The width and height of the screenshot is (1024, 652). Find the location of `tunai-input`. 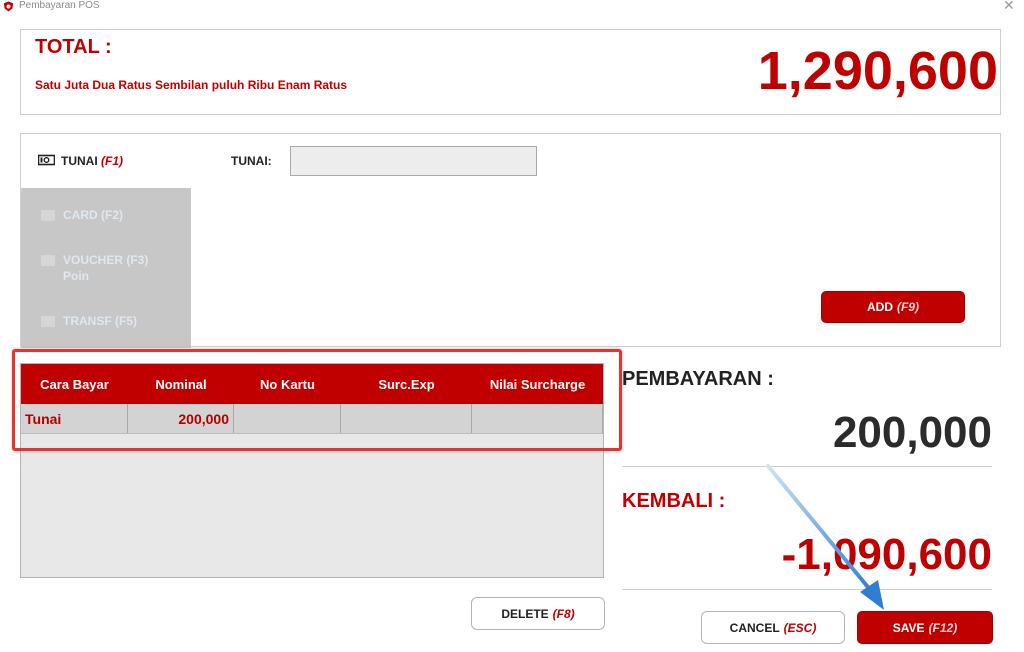

tunai-input is located at coordinates (413, 161).